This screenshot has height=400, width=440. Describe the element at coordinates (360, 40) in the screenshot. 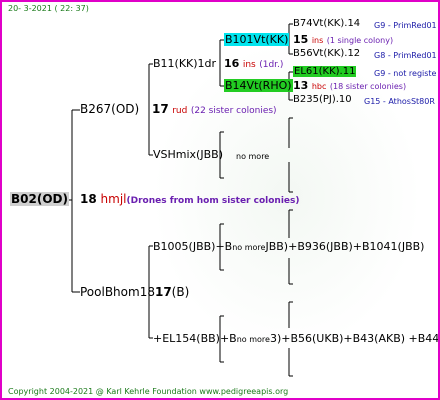

I see `ggs-1-note: (1 single colony)` at that location.